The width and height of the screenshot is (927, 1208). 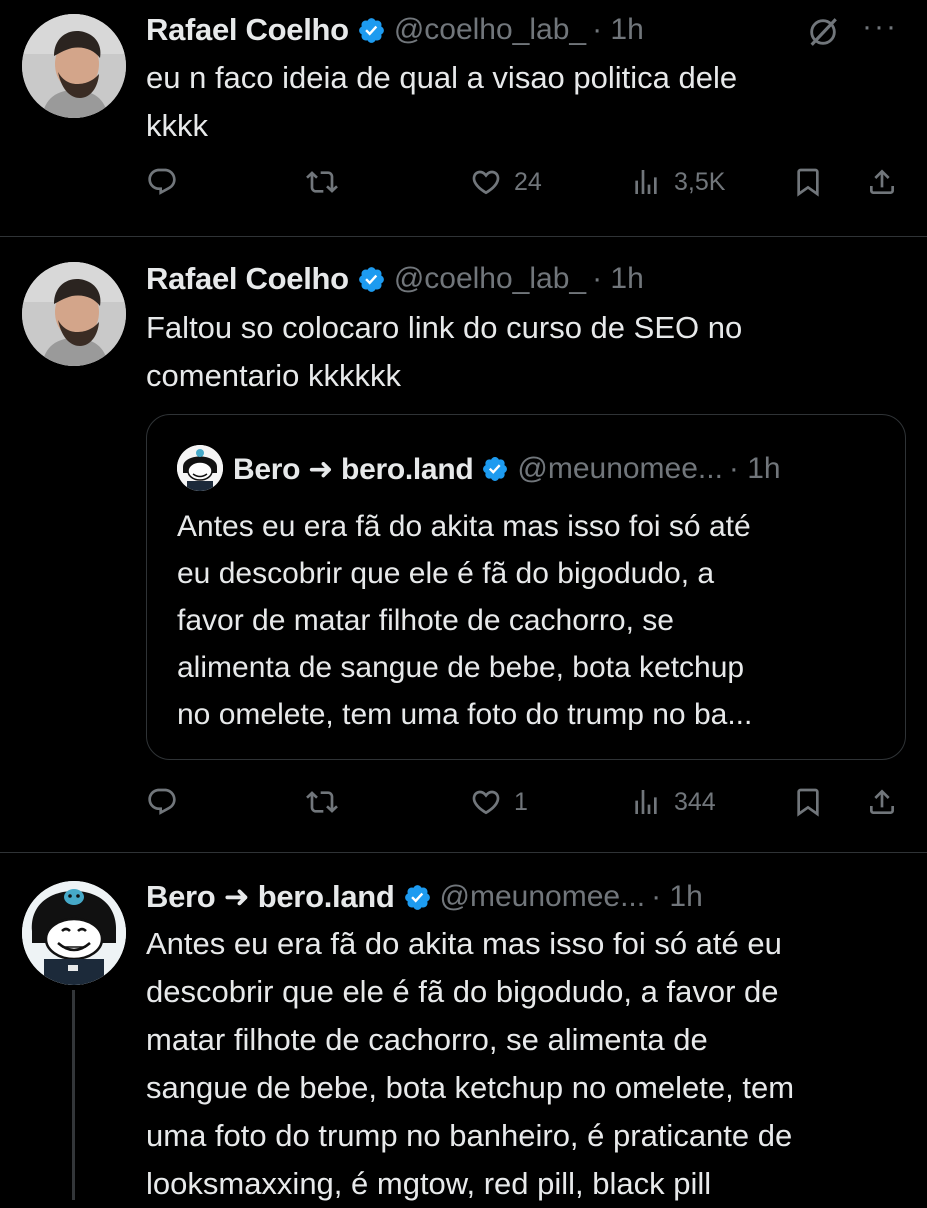 I want to click on like-count: 24, so click(x=528, y=181).